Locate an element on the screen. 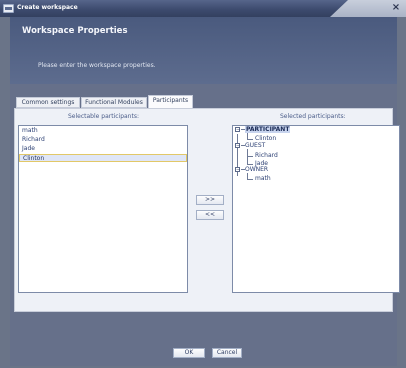  cancel-button: Cancel is located at coordinates (227, 353).